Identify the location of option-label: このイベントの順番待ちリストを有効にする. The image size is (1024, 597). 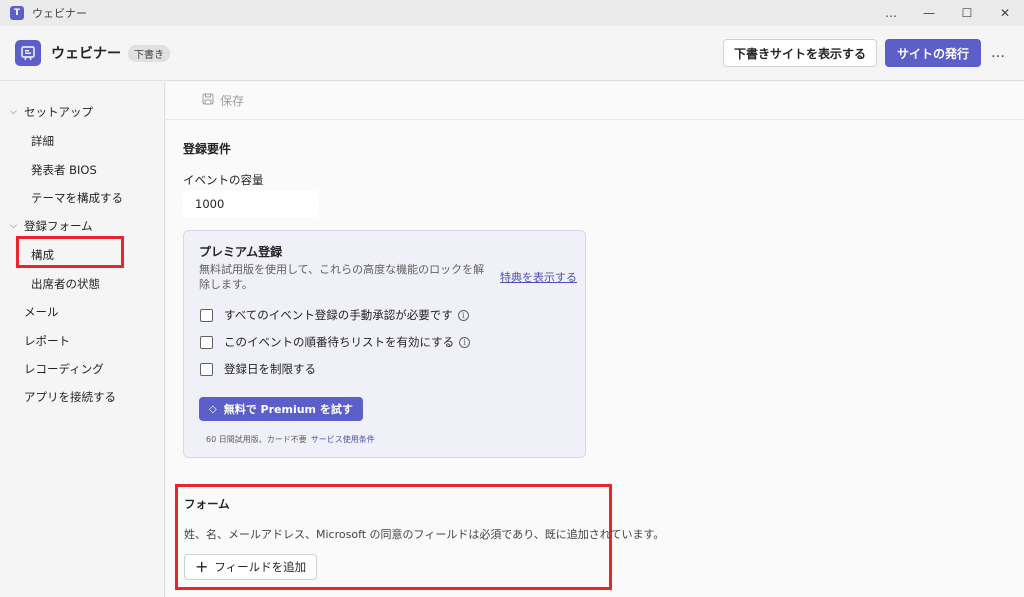
(339, 342).